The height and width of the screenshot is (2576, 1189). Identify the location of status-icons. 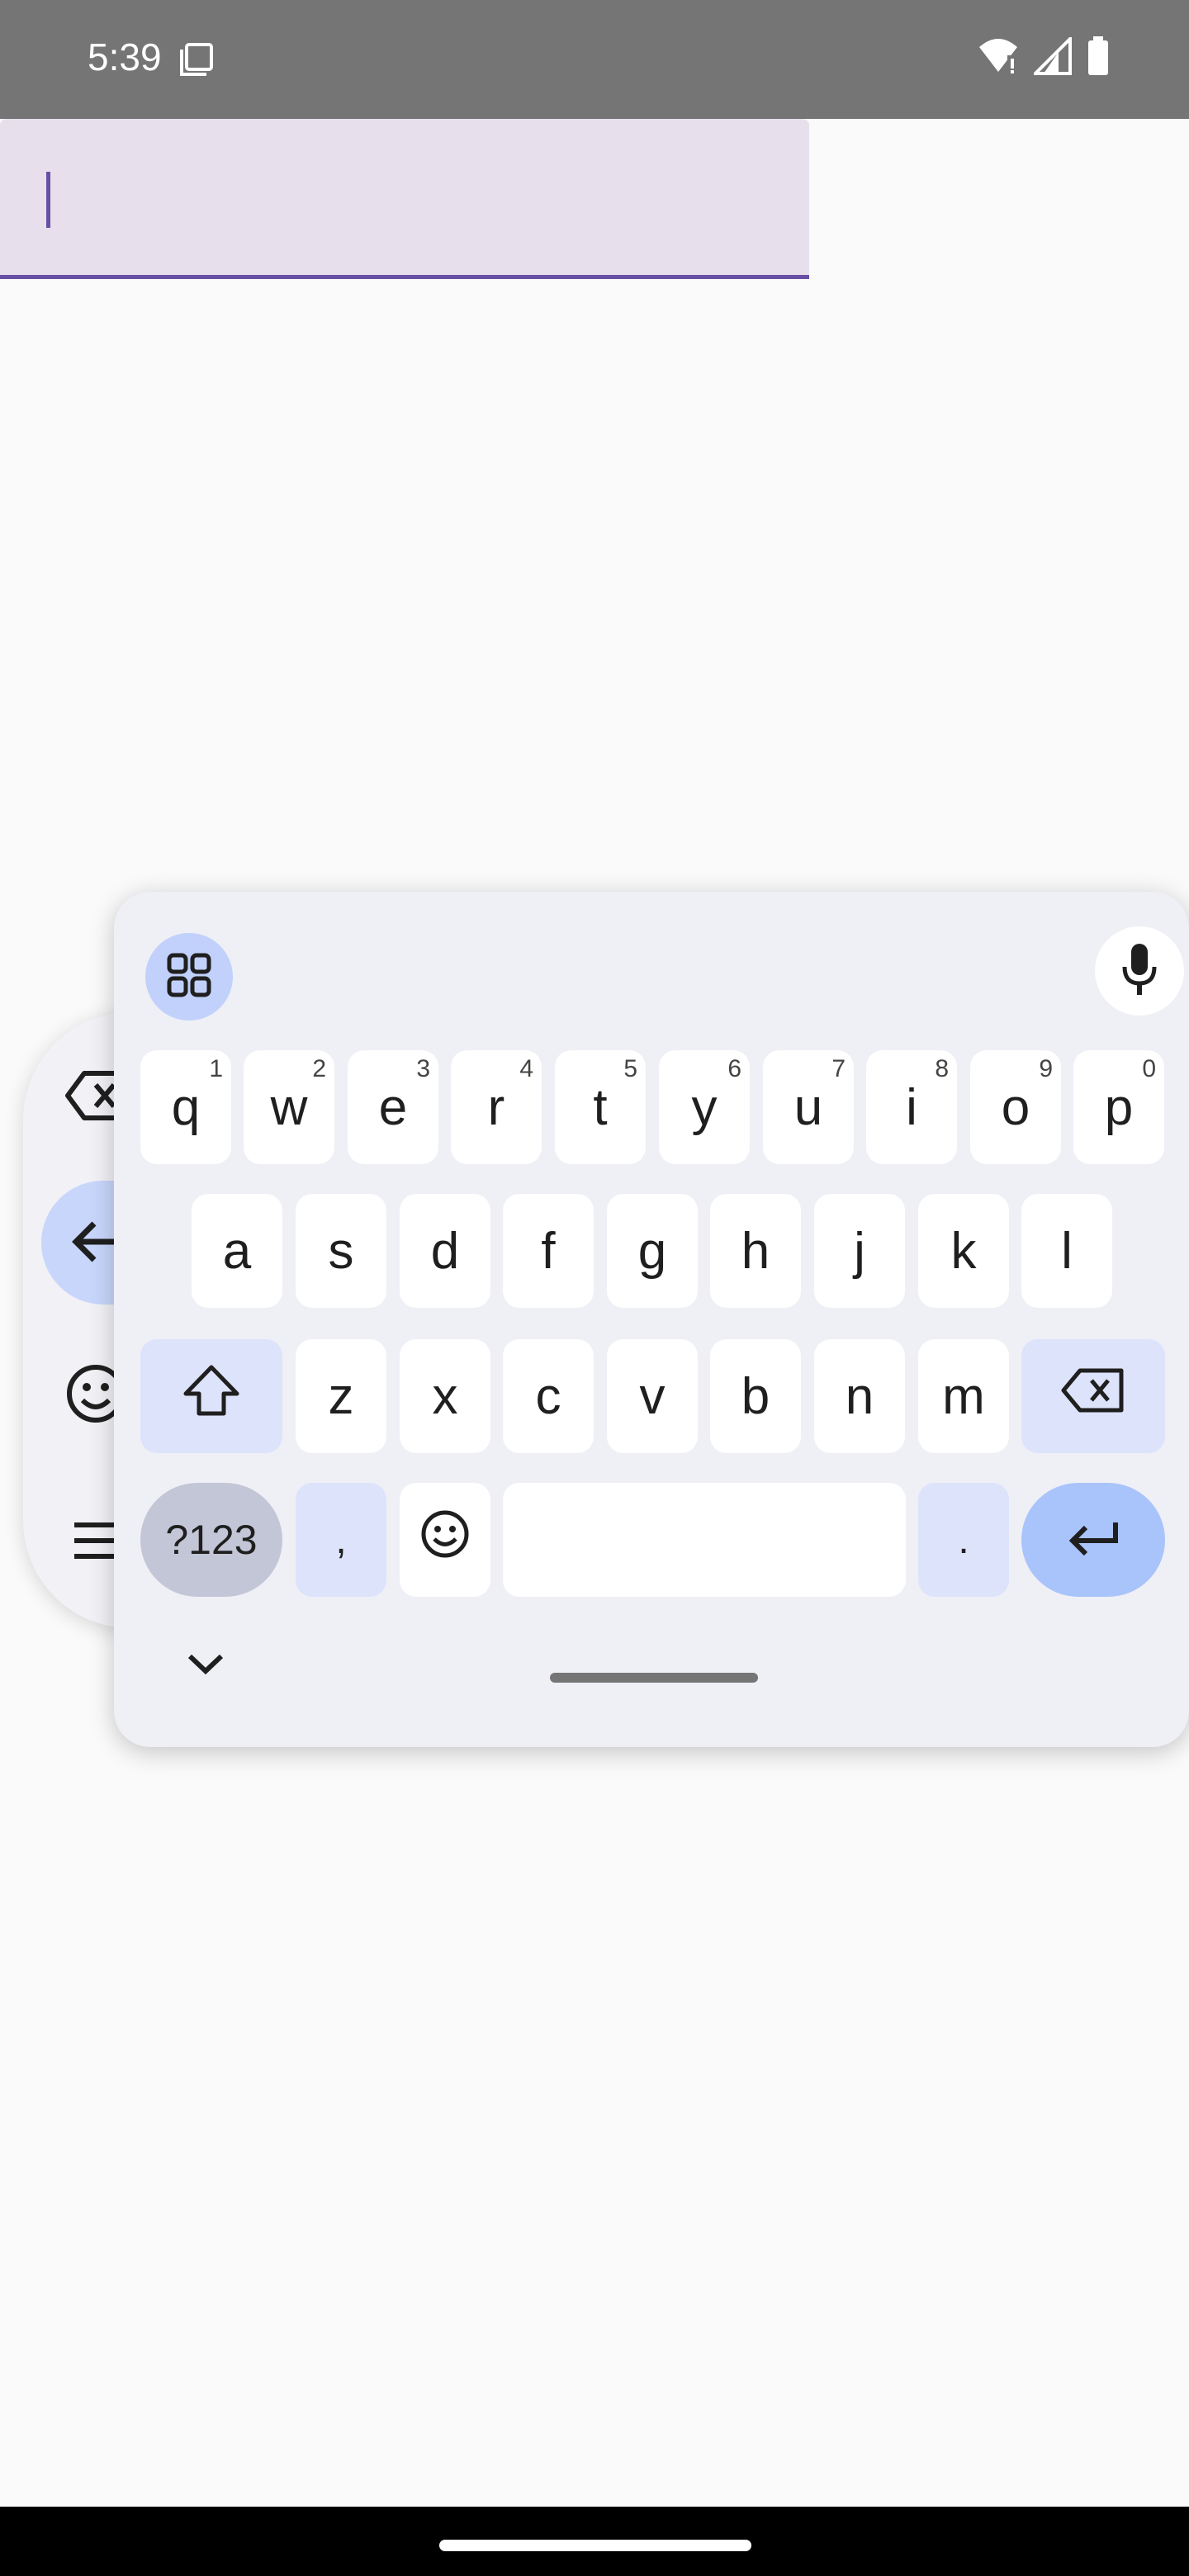
(1044, 57).